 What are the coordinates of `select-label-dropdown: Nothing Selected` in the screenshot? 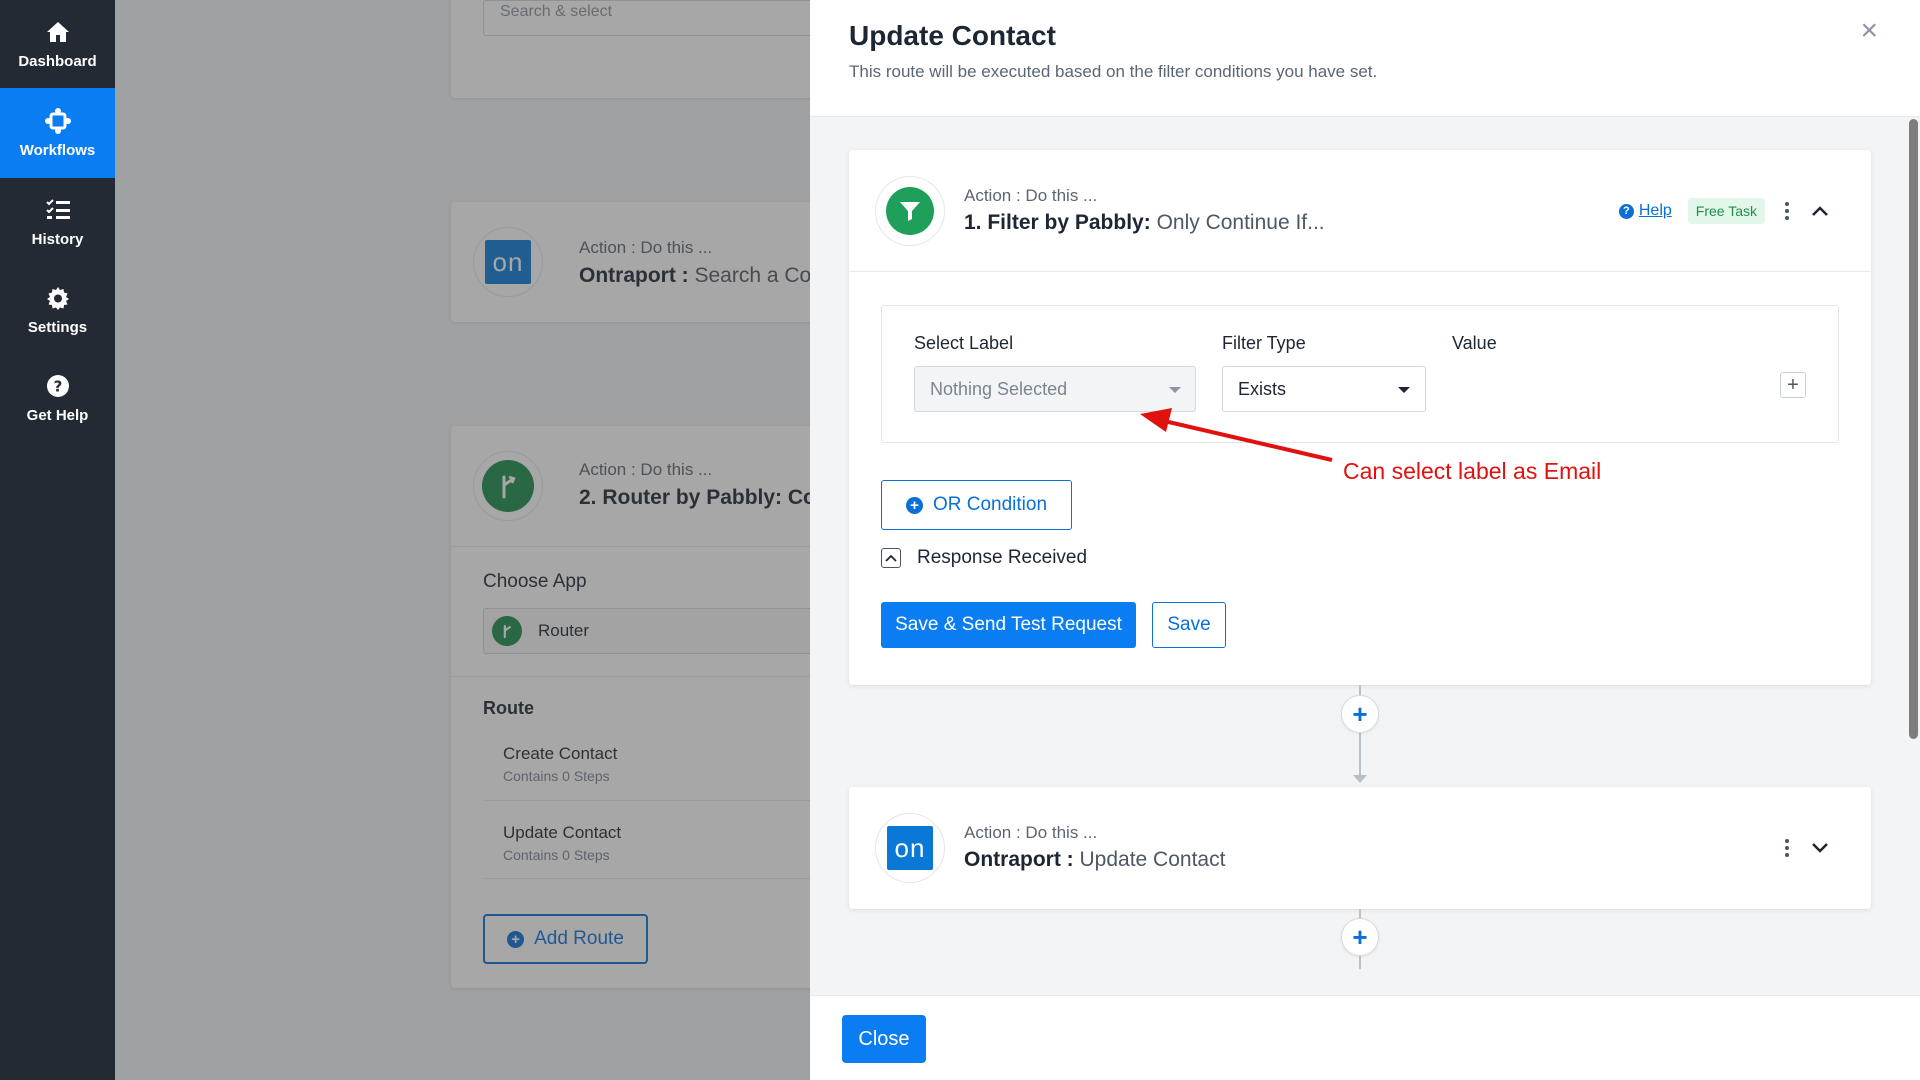 It's located at (1055, 389).